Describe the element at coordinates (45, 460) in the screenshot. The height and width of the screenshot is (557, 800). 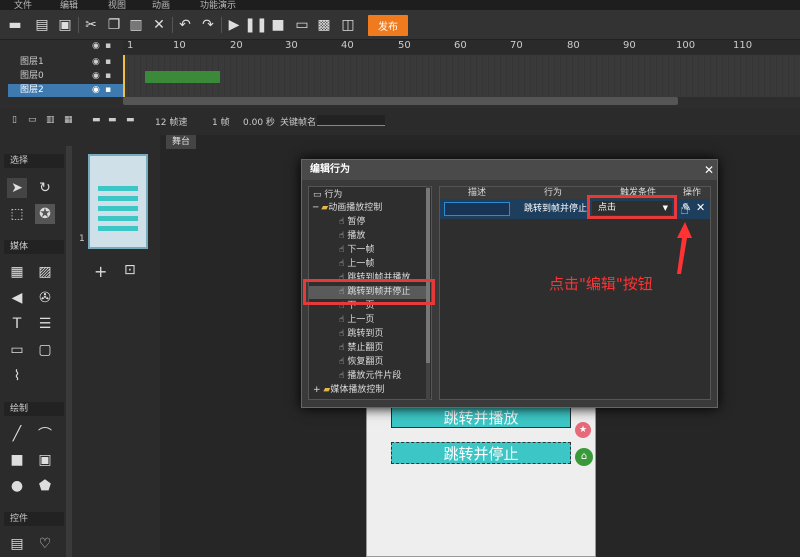
I see `rounded-rect-icon: ▣` at that location.